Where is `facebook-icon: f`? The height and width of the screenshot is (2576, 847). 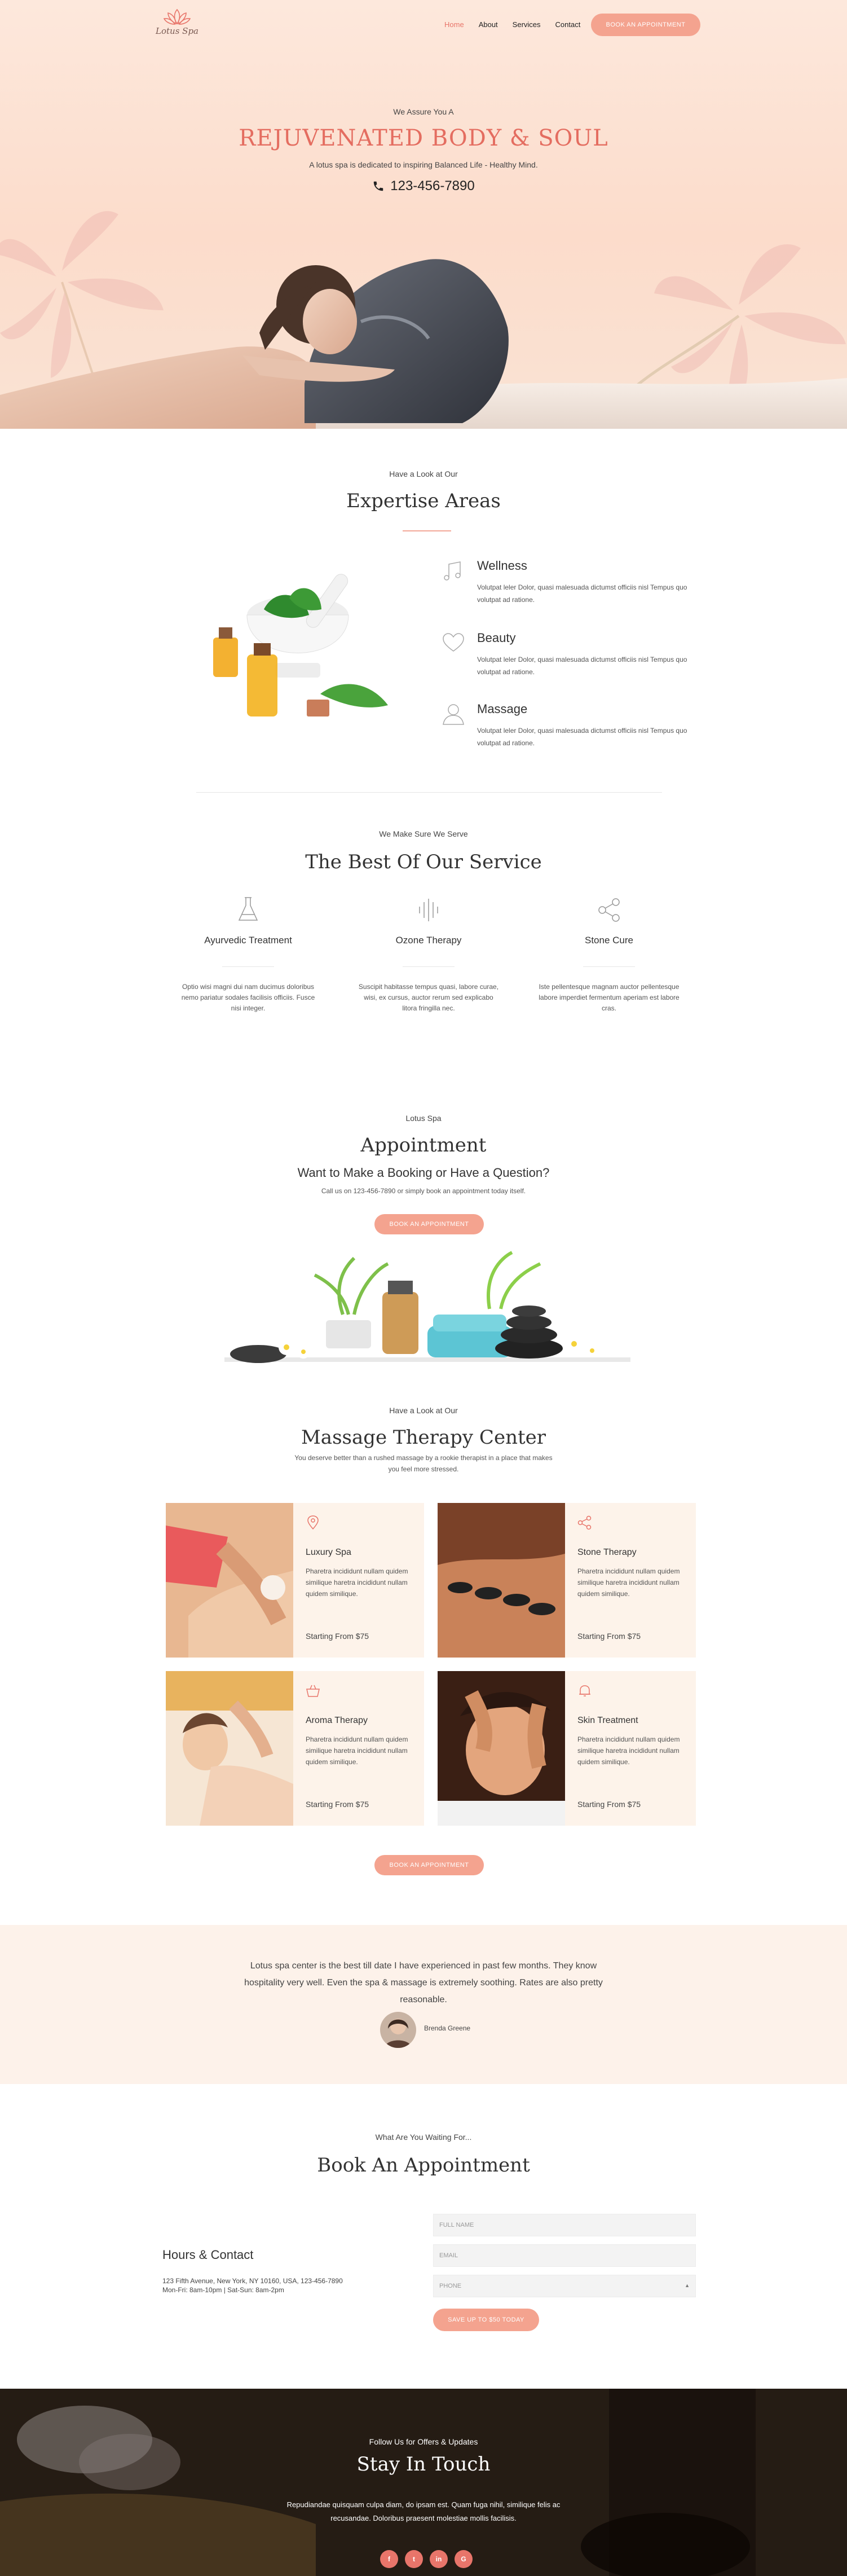 facebook-icon: f is located at coordinates (389, 2559).